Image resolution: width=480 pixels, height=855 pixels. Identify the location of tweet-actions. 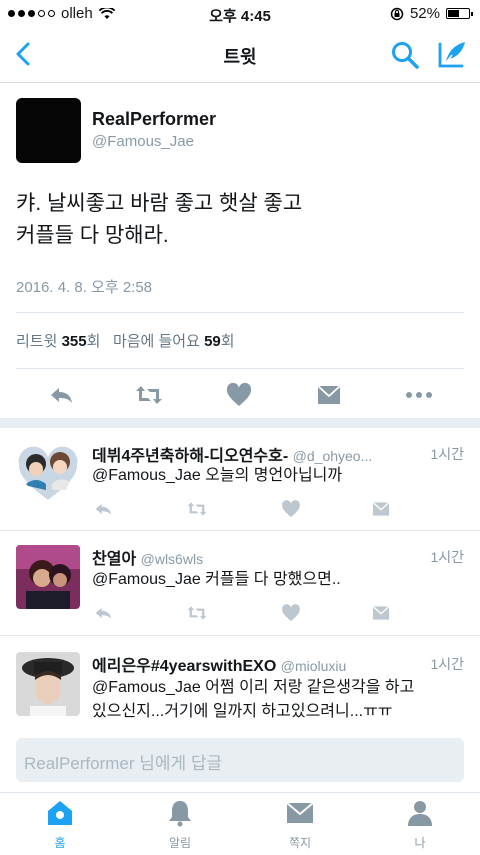
(240, 397).